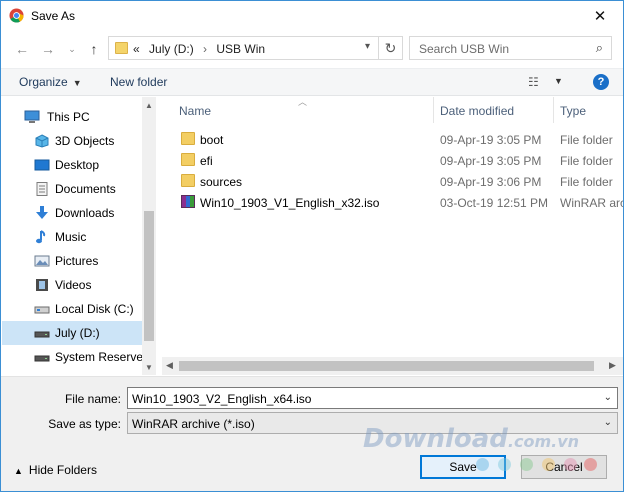 The width and height of the screenshot is (624, 492). What do you see at coordinates (41, 237) in the screenshot?
I see `music-note-icon` at bounding box center [41, 237].